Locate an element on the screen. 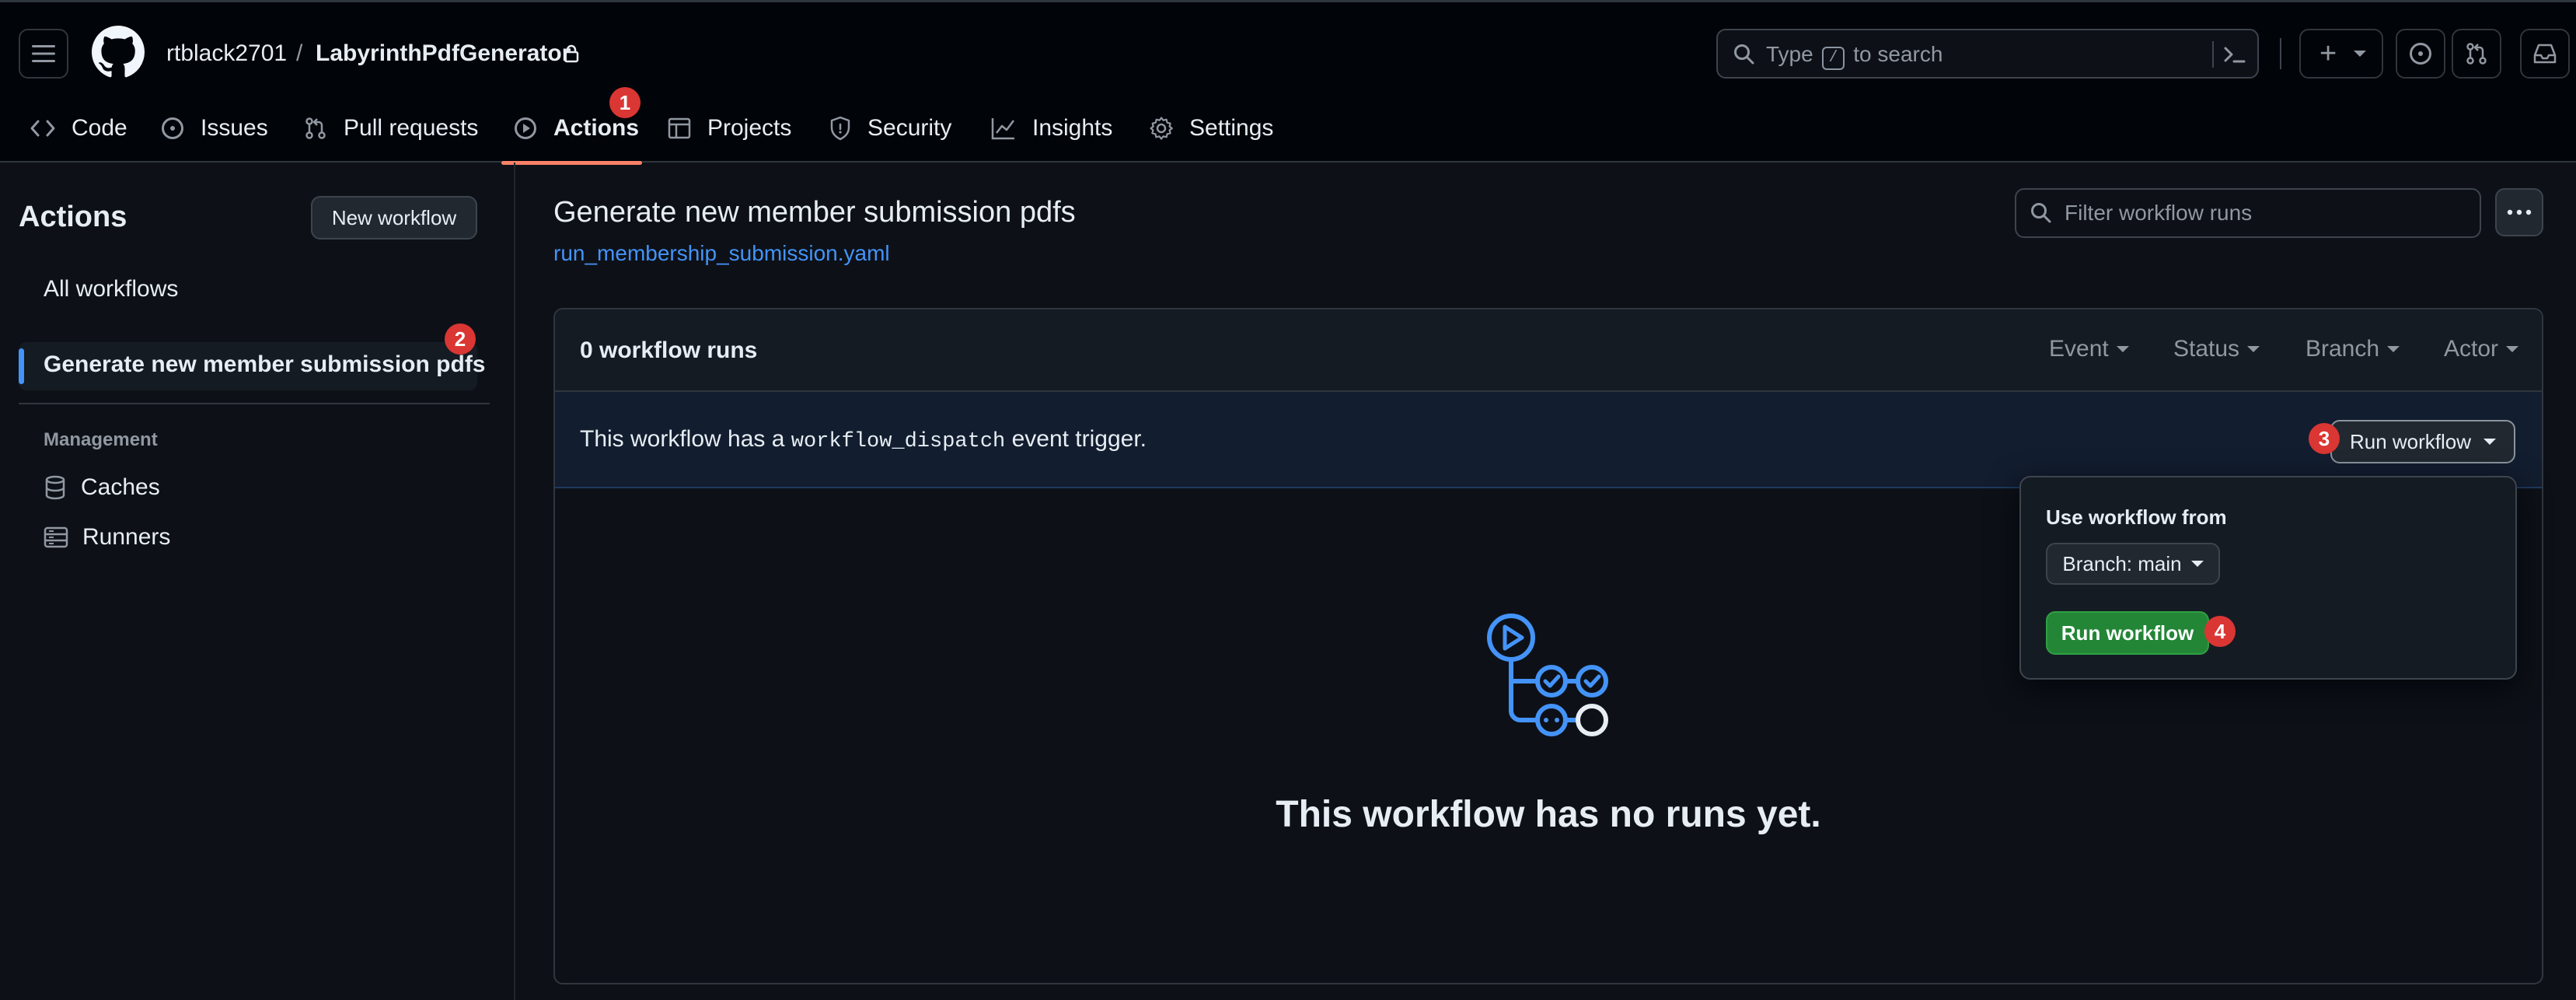 This screenshot has height=1000, width=2576. tab-insights: Insights is located at coordinates (1051, 128).